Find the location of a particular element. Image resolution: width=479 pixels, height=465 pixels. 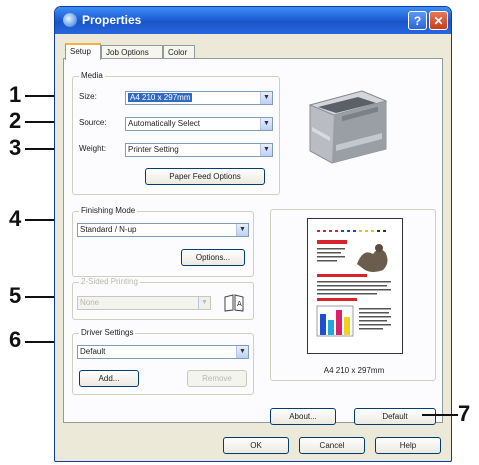

driver-settings-label: Driver Settings is located at coordinates (107, 332).